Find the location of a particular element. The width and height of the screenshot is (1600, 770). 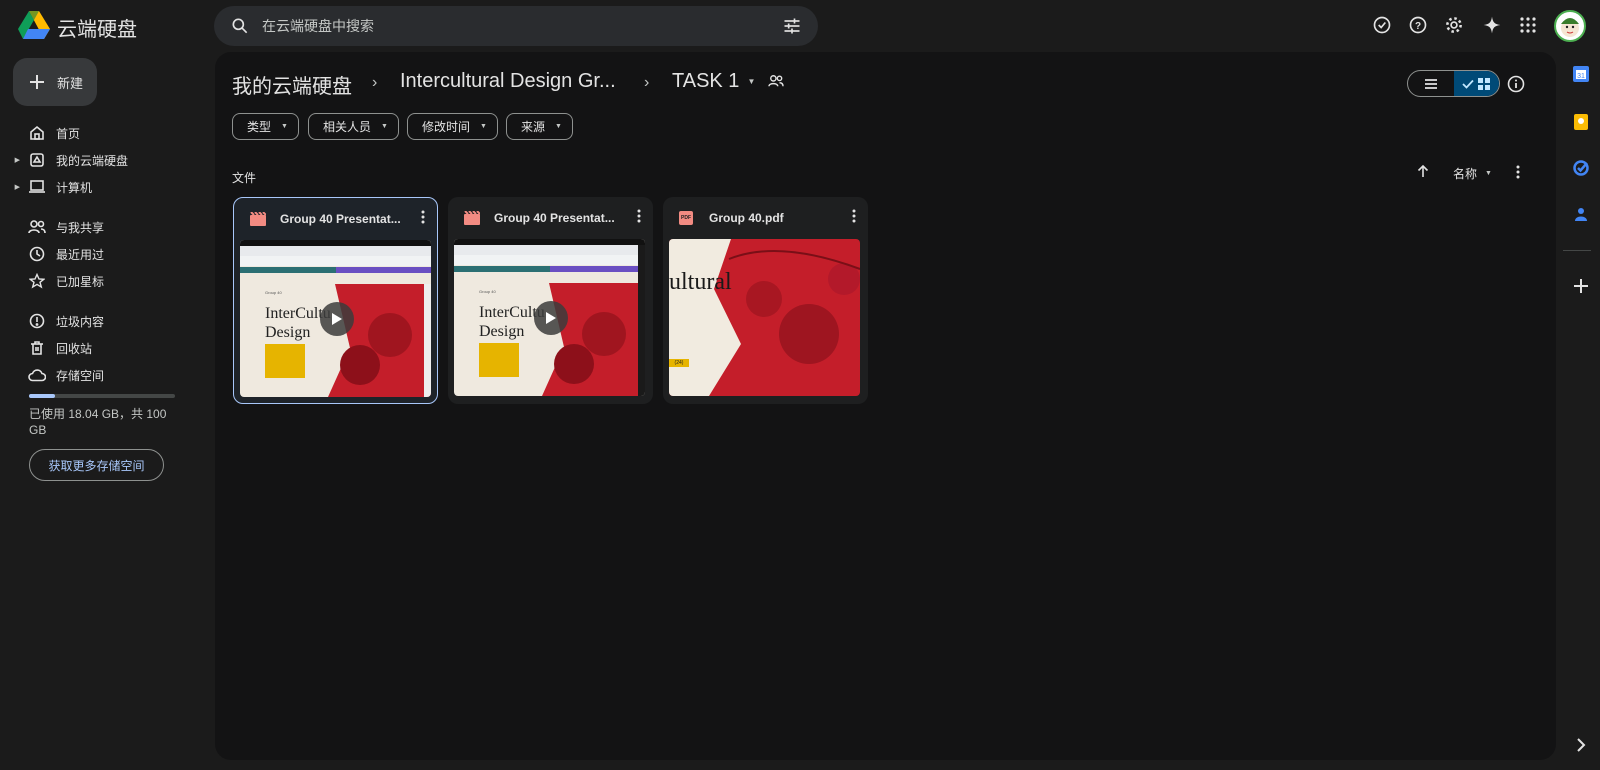

calendar-icon: 31 is located at coordinates (1581, 74).